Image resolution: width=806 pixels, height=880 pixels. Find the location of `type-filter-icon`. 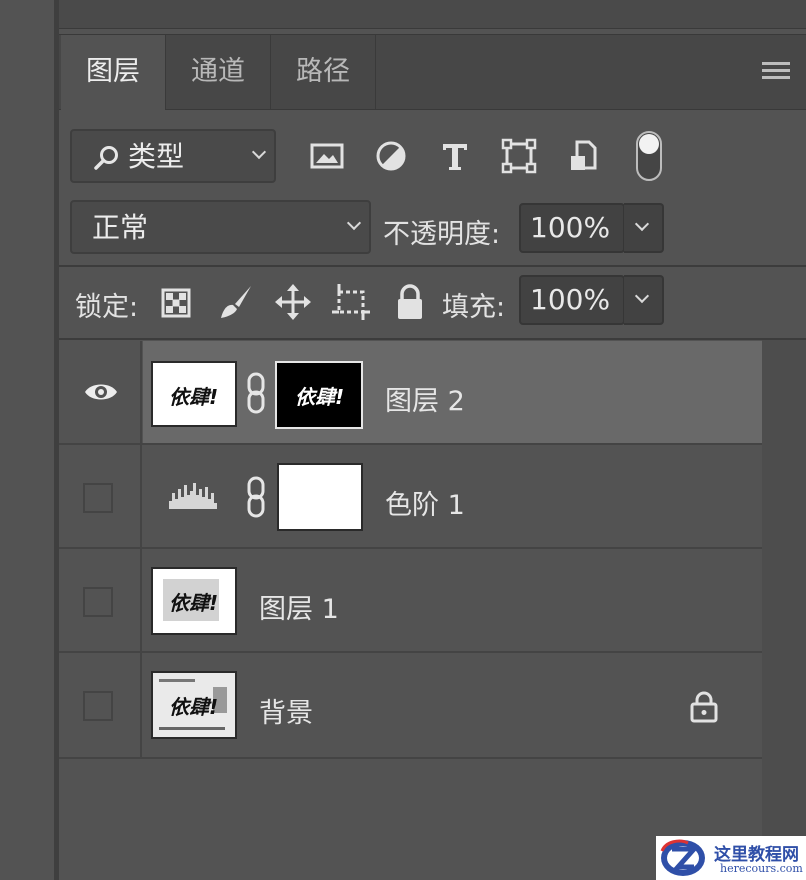

type-filter-icon is located at coordinates (455, 156).